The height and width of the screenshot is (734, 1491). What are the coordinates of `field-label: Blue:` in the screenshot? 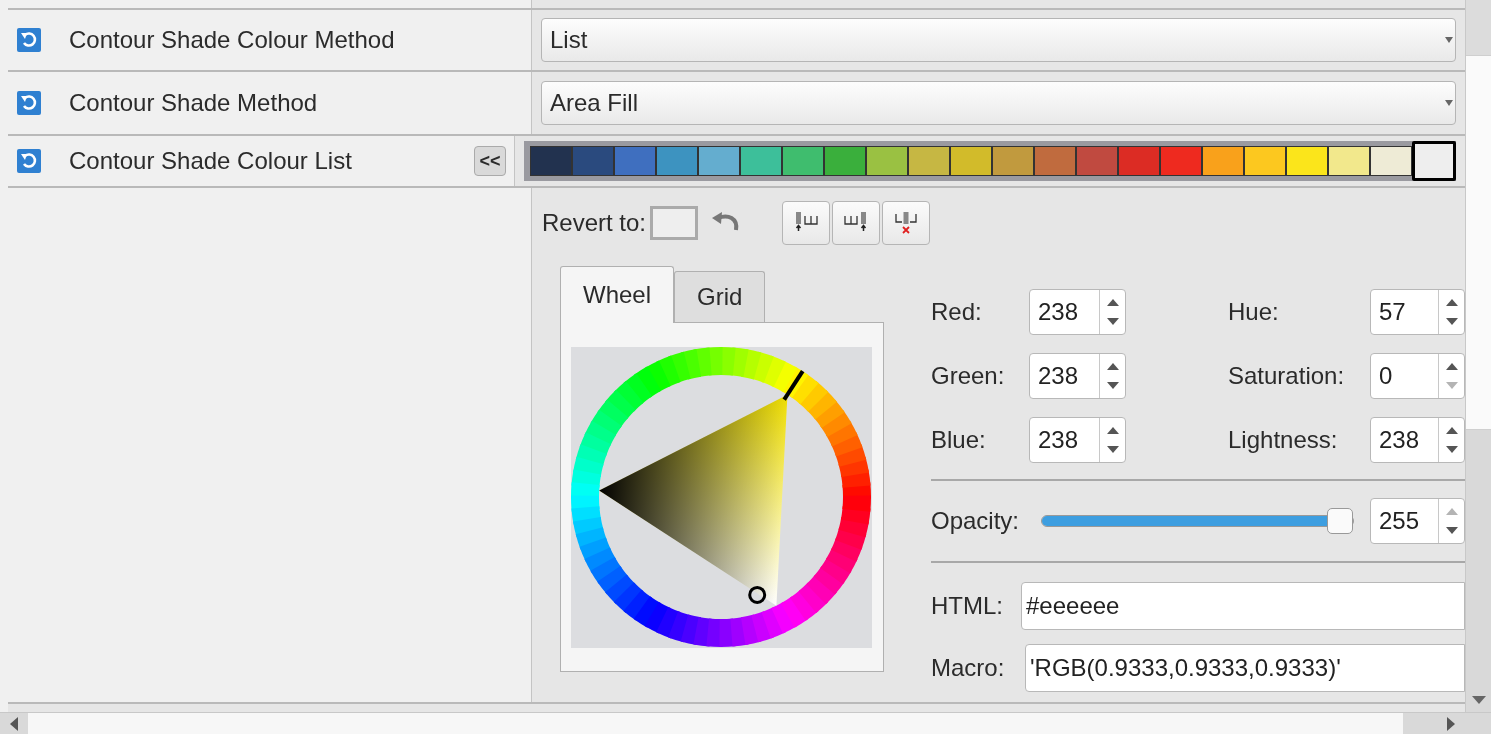 It's located at (959, 440).